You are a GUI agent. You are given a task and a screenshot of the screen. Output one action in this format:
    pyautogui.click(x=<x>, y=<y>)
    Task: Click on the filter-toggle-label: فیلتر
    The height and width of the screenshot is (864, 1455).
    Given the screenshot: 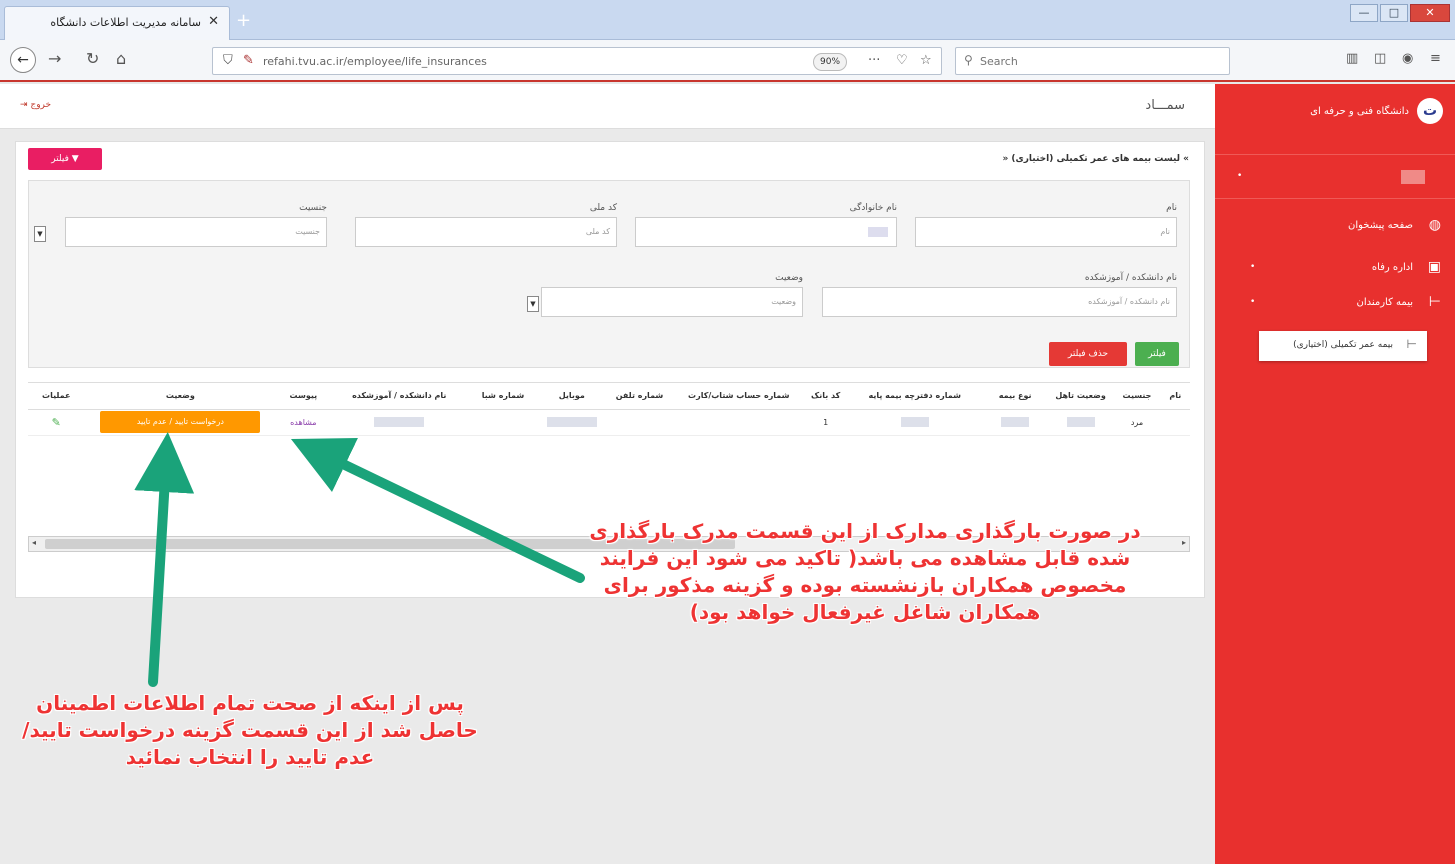 What is the action you would take?
    pyautogui.click(x=60, y=159)
    